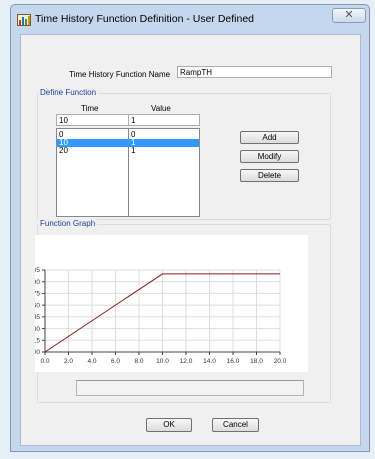  I want to click on y-tick-label: 0.00, so click(37, 352).